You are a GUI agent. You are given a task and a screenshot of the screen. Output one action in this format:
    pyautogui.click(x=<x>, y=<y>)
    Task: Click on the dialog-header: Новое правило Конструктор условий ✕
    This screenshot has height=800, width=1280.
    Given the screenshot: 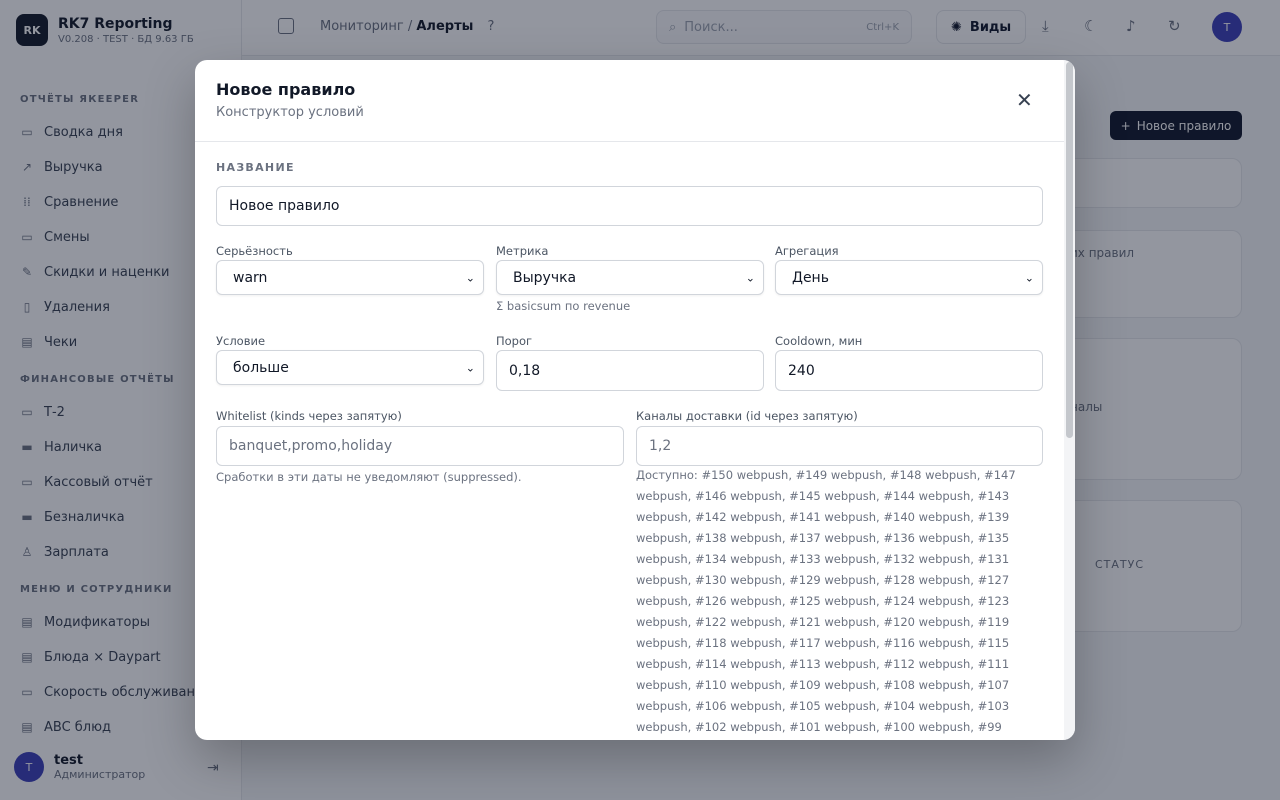 What is the action you would take?
    pyautogui.click(x=630, y=101)
    